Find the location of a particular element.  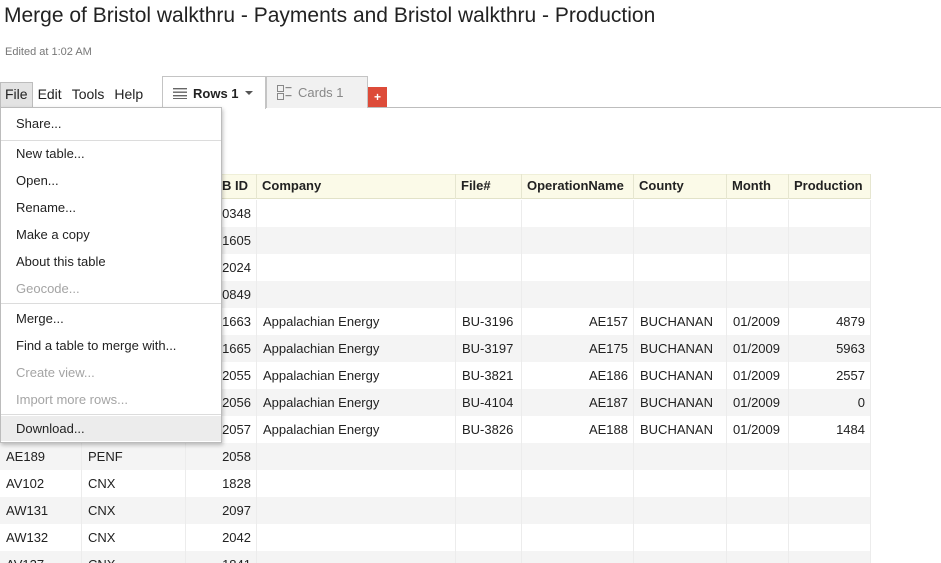

cell-well-id: AE189 is located at coordinates (41, 456).